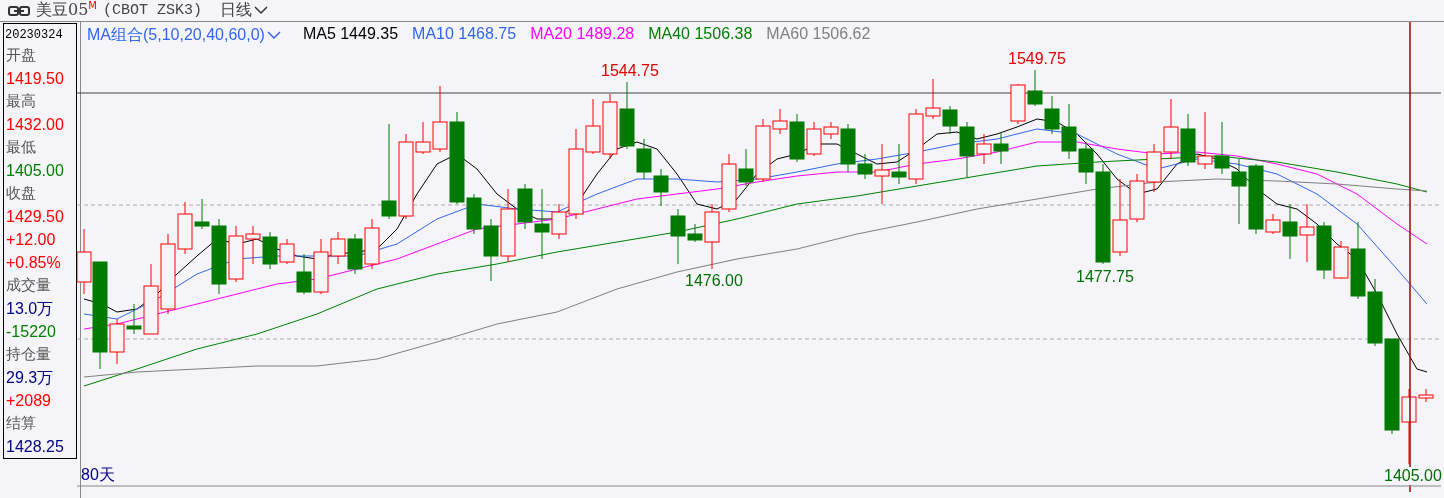 Image resolution: width=1444 pixels, height=498 pixels. What do you see at coordinates (21, 56) in the screenshot?
I see `field-label: 开盘` at bounding box center [21, 56].